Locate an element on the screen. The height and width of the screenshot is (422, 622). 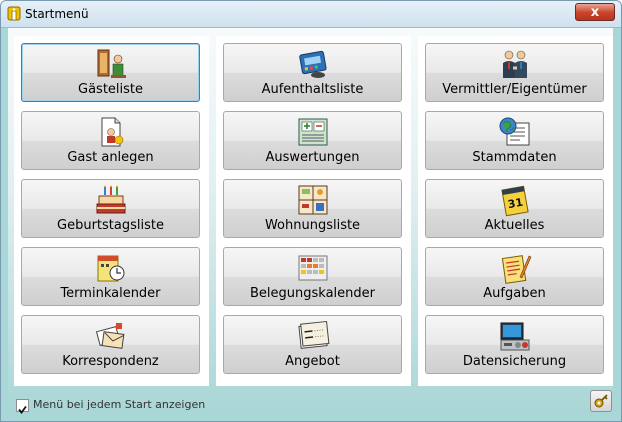
reports-button: Auswertungen is located at coordinates (312, 140).